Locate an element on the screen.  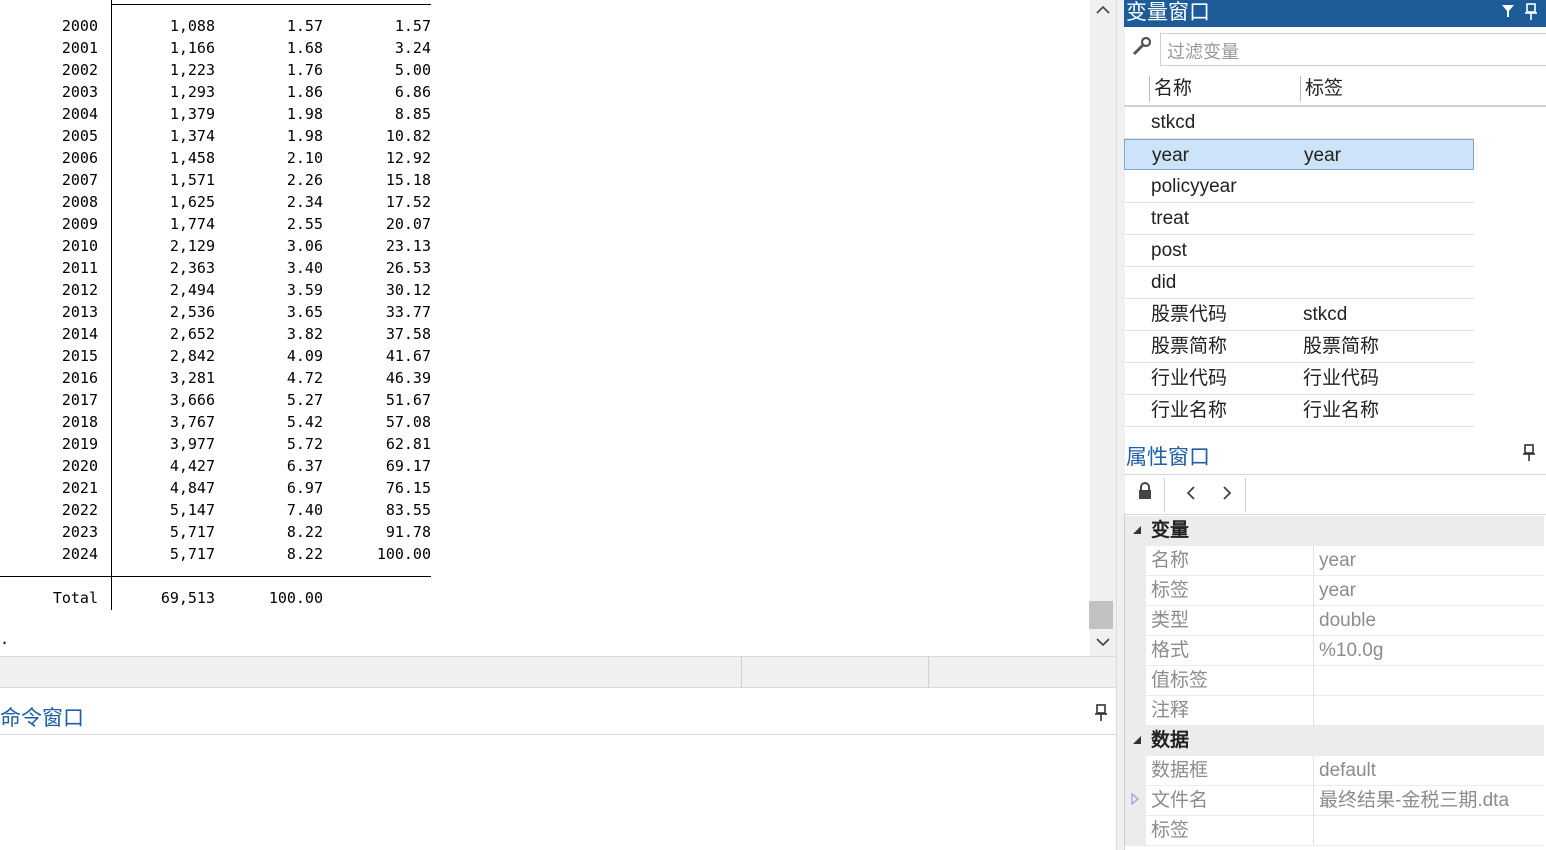
variable-row: treat is located at coordinates (1299, 219).